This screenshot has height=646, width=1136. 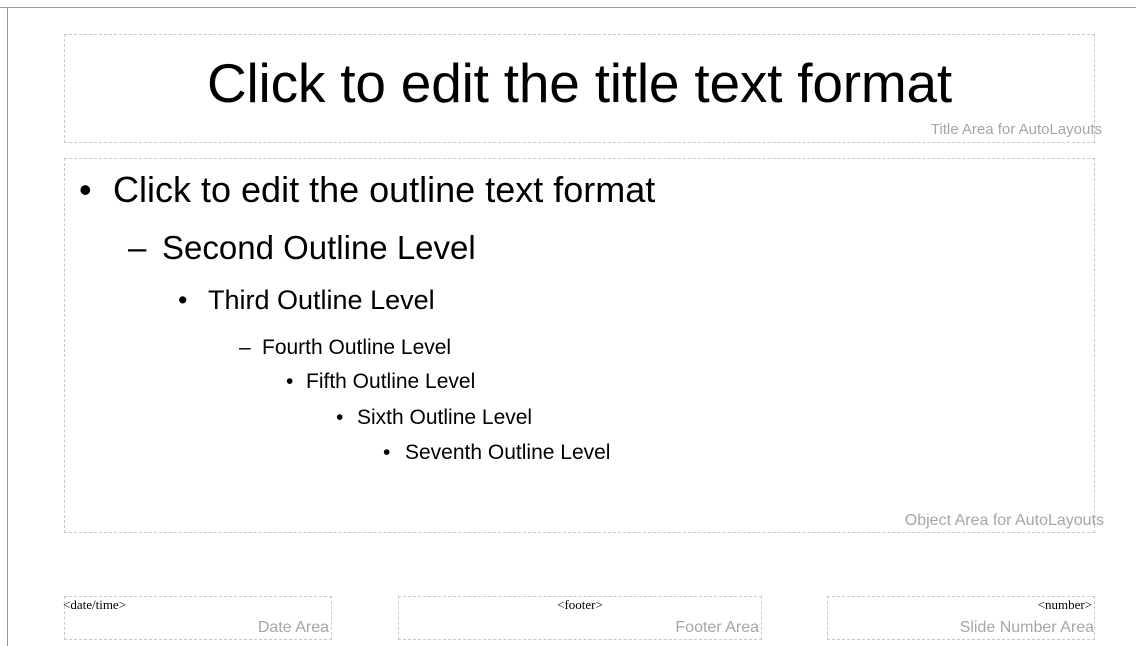 What do you see at coordinates (568, 7) in the screenshot?
I see `slide-top-edge` at bounding box center [568, 7].